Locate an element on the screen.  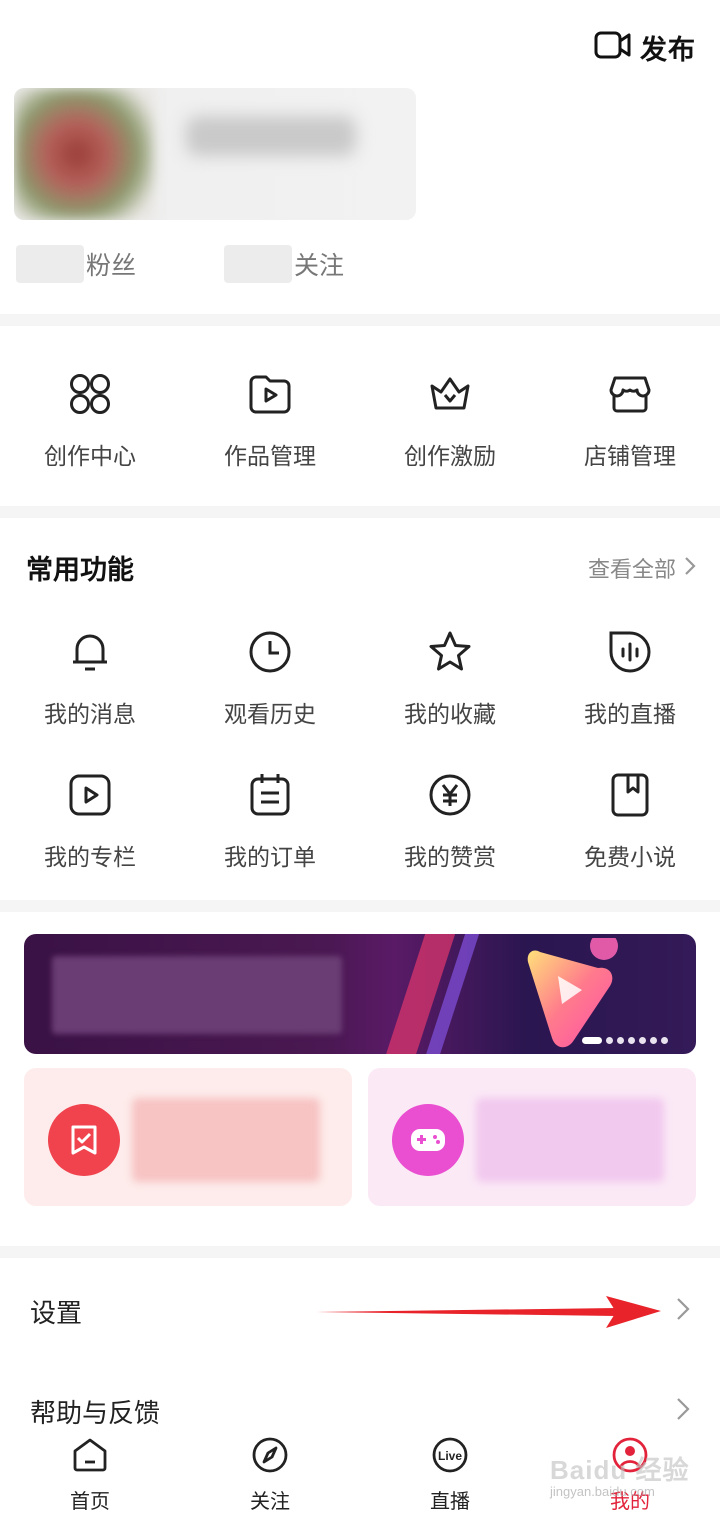
my-messages-label: 我的消息 is located at coordinates (90, 714).